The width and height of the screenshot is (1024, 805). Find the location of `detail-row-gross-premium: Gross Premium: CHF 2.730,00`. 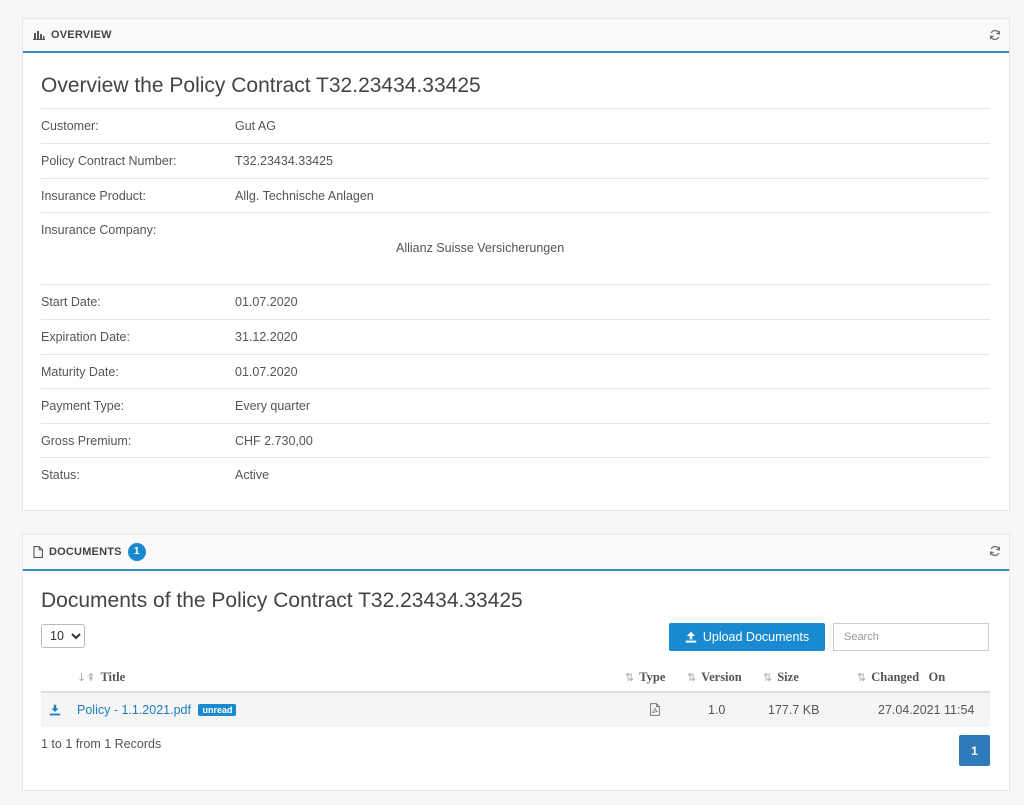

detail-row-gross-premium: Gross Premium: CHF 2.730,00 is located at coordinates (515, 440).